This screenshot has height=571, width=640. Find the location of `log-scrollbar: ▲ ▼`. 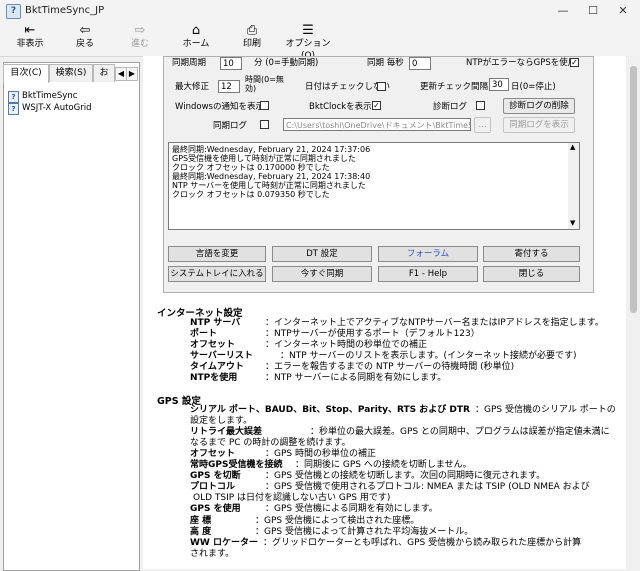

log-scrollbar: ▲ ▼ is located at coordinates (573, 186).